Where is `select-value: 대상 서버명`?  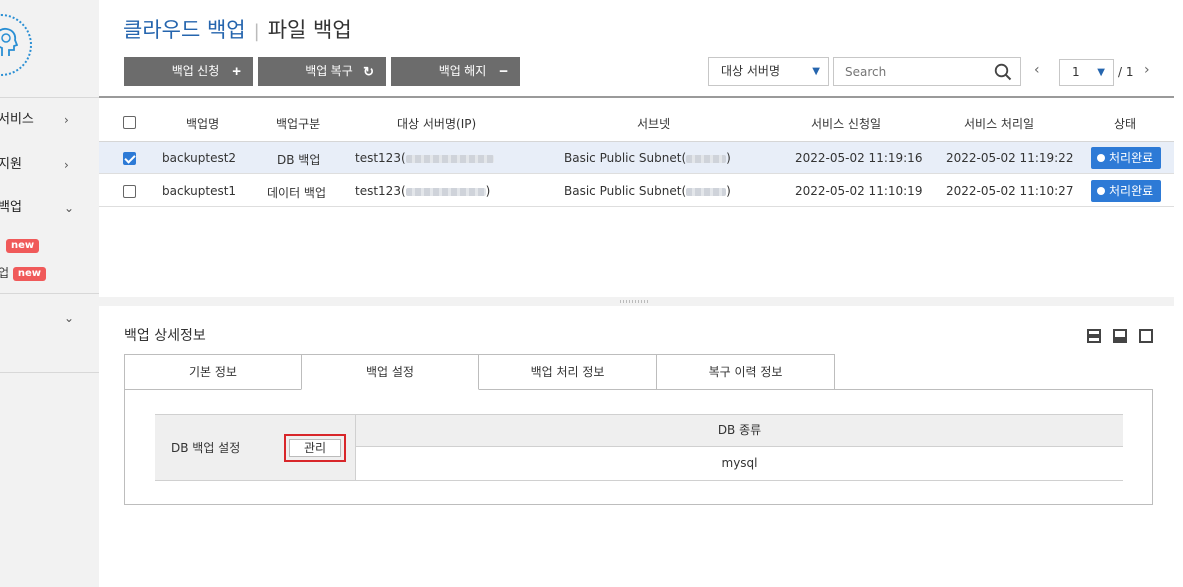 select-value: 대상 서버명 is located at coordinates (751, 71).